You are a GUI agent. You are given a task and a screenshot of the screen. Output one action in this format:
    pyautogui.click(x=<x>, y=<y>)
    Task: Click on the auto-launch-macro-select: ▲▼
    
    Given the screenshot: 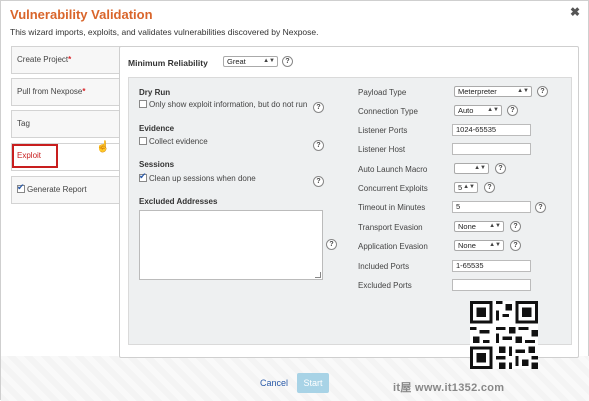 What is the action you would take?
    pyautogui.click(x=471, y=168)
    